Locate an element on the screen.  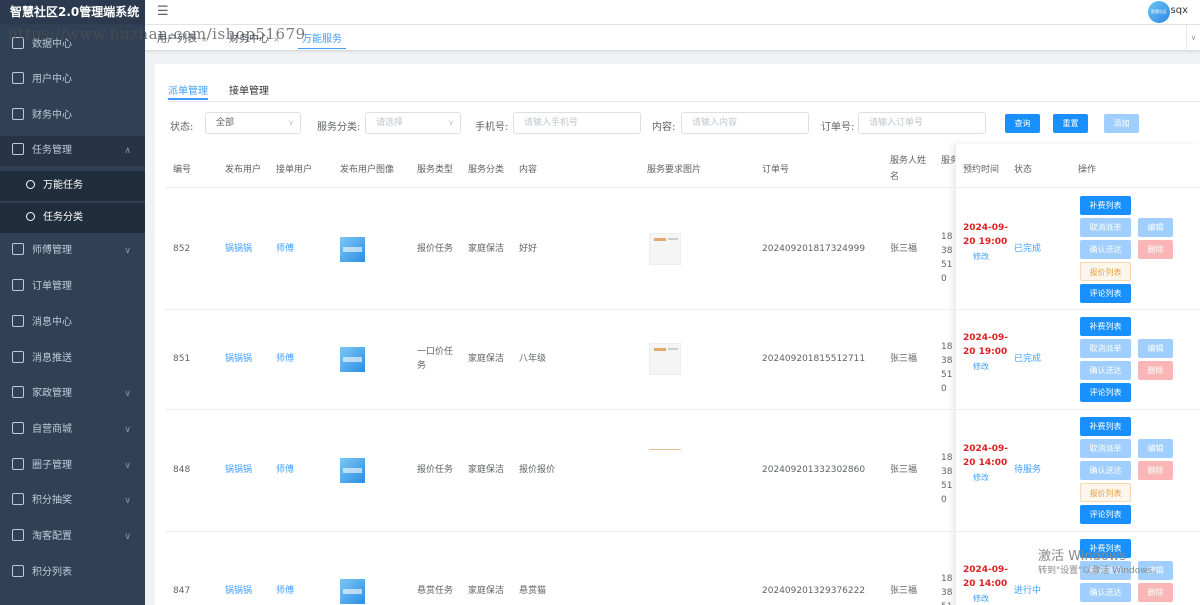
header-worker-phone: 服务人电话 is located at coordinates (948, 161).